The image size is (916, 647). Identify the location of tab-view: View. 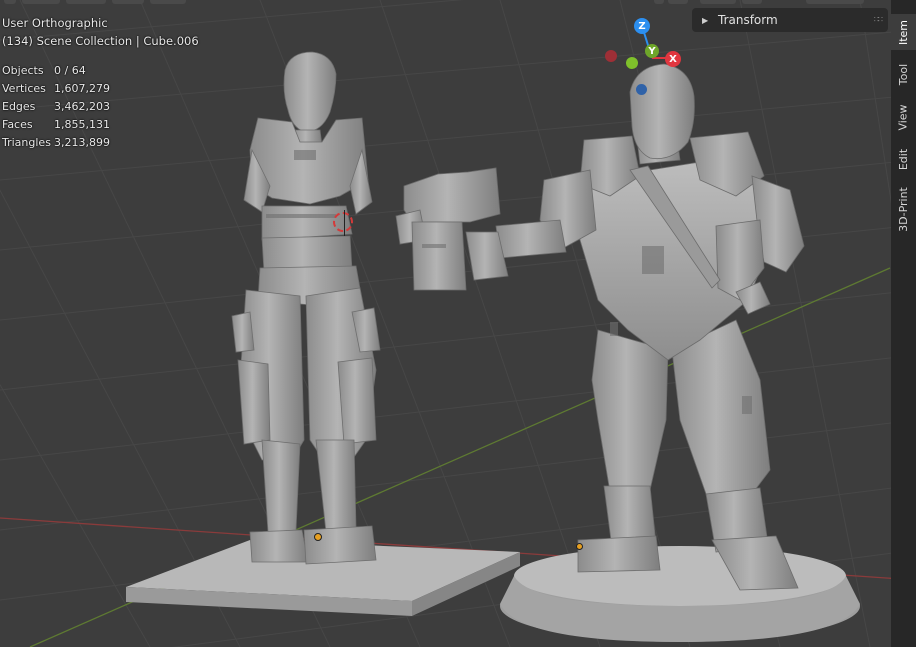
(903, 117).